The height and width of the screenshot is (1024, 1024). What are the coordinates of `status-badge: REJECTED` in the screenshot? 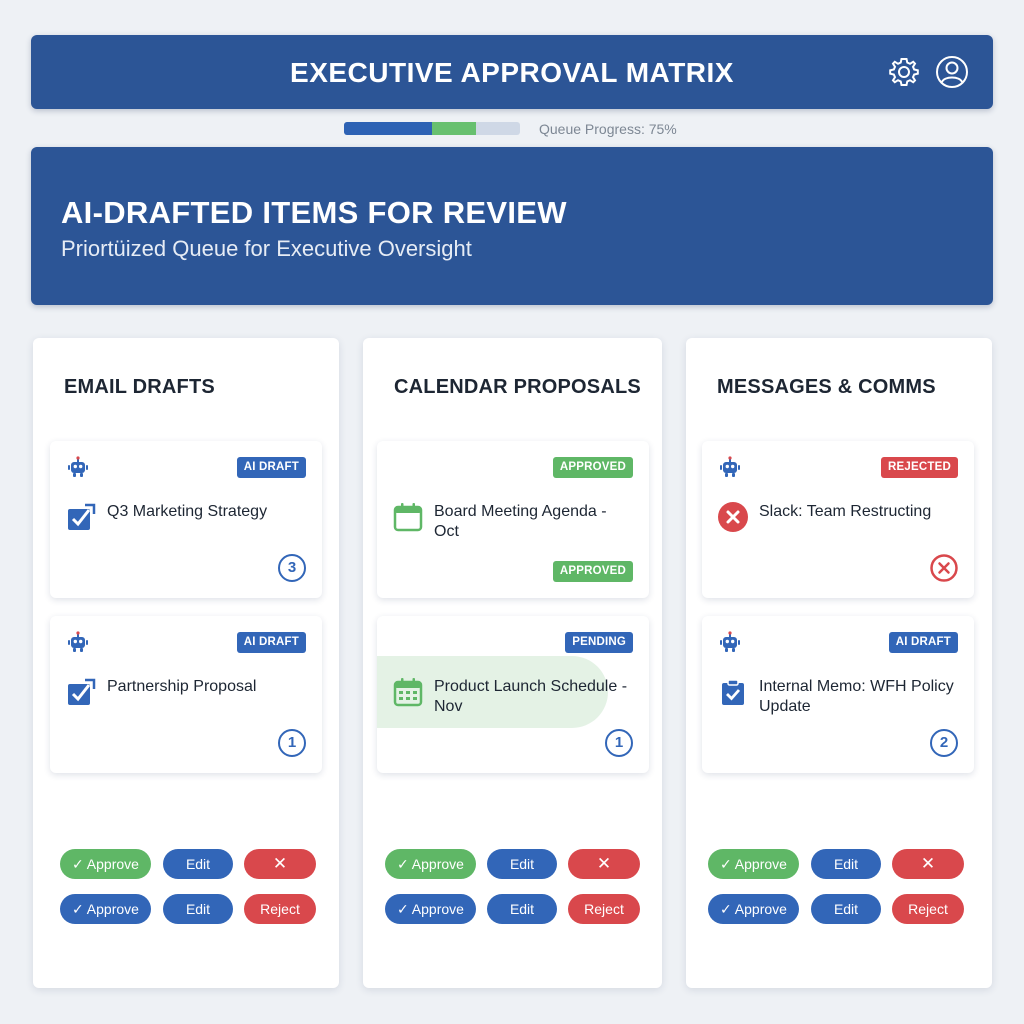 It's located at (919, 467).